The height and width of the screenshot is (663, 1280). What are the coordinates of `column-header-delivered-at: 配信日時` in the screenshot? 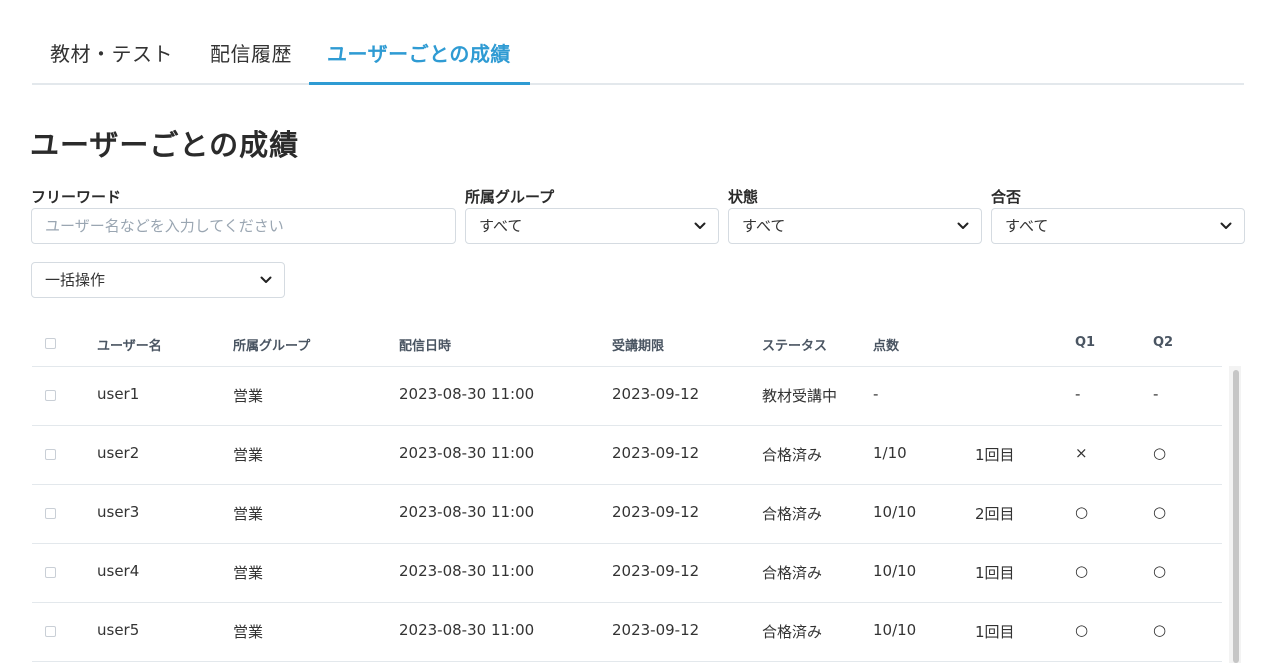 It's located at (425, 344).